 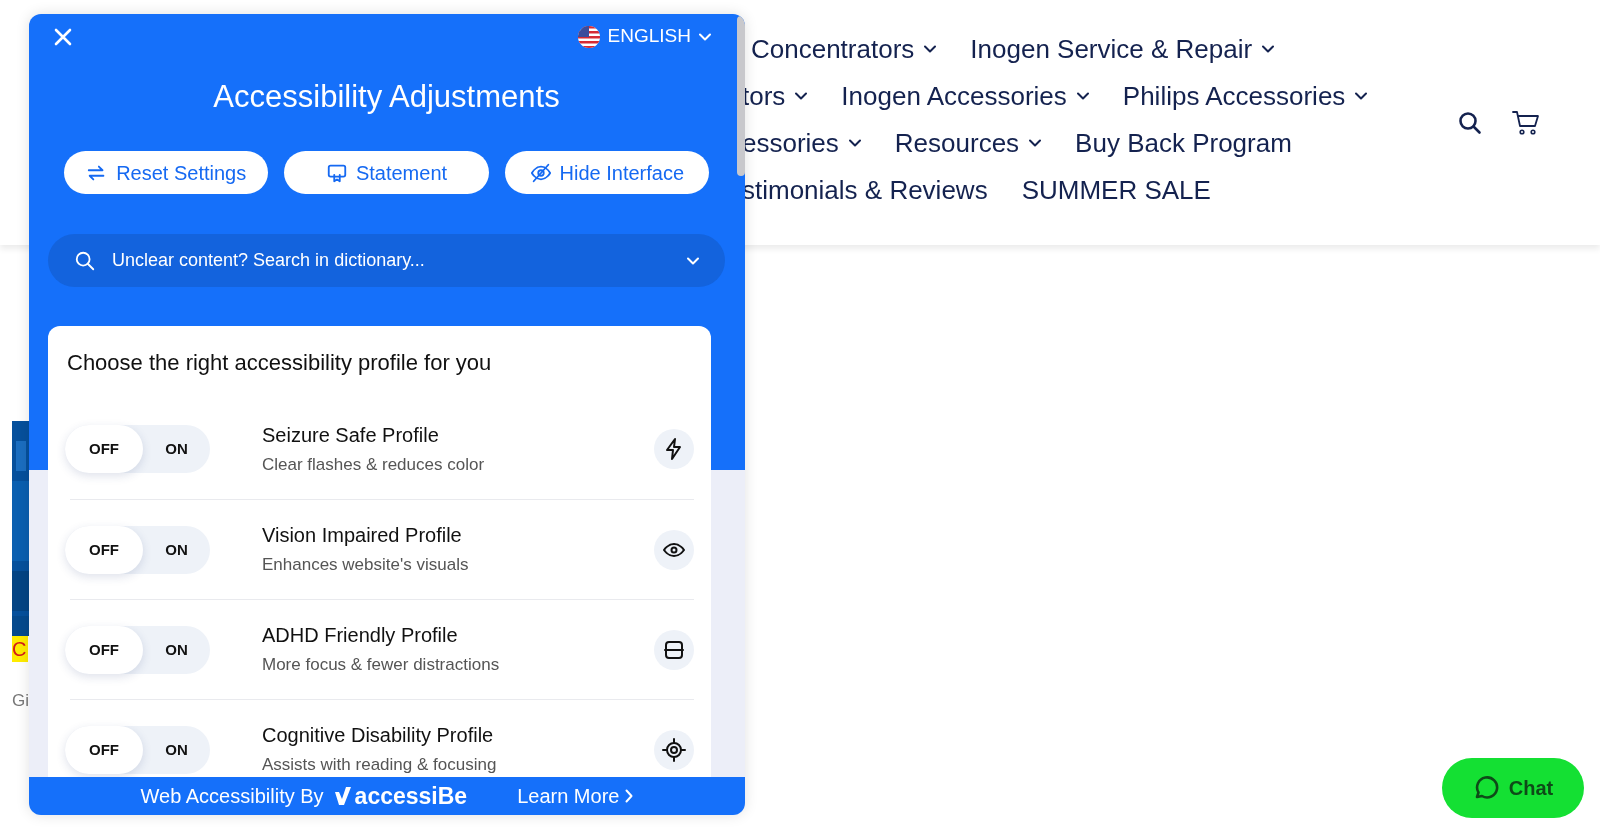 I want to click on target-icon, so click(x=674, y=749).